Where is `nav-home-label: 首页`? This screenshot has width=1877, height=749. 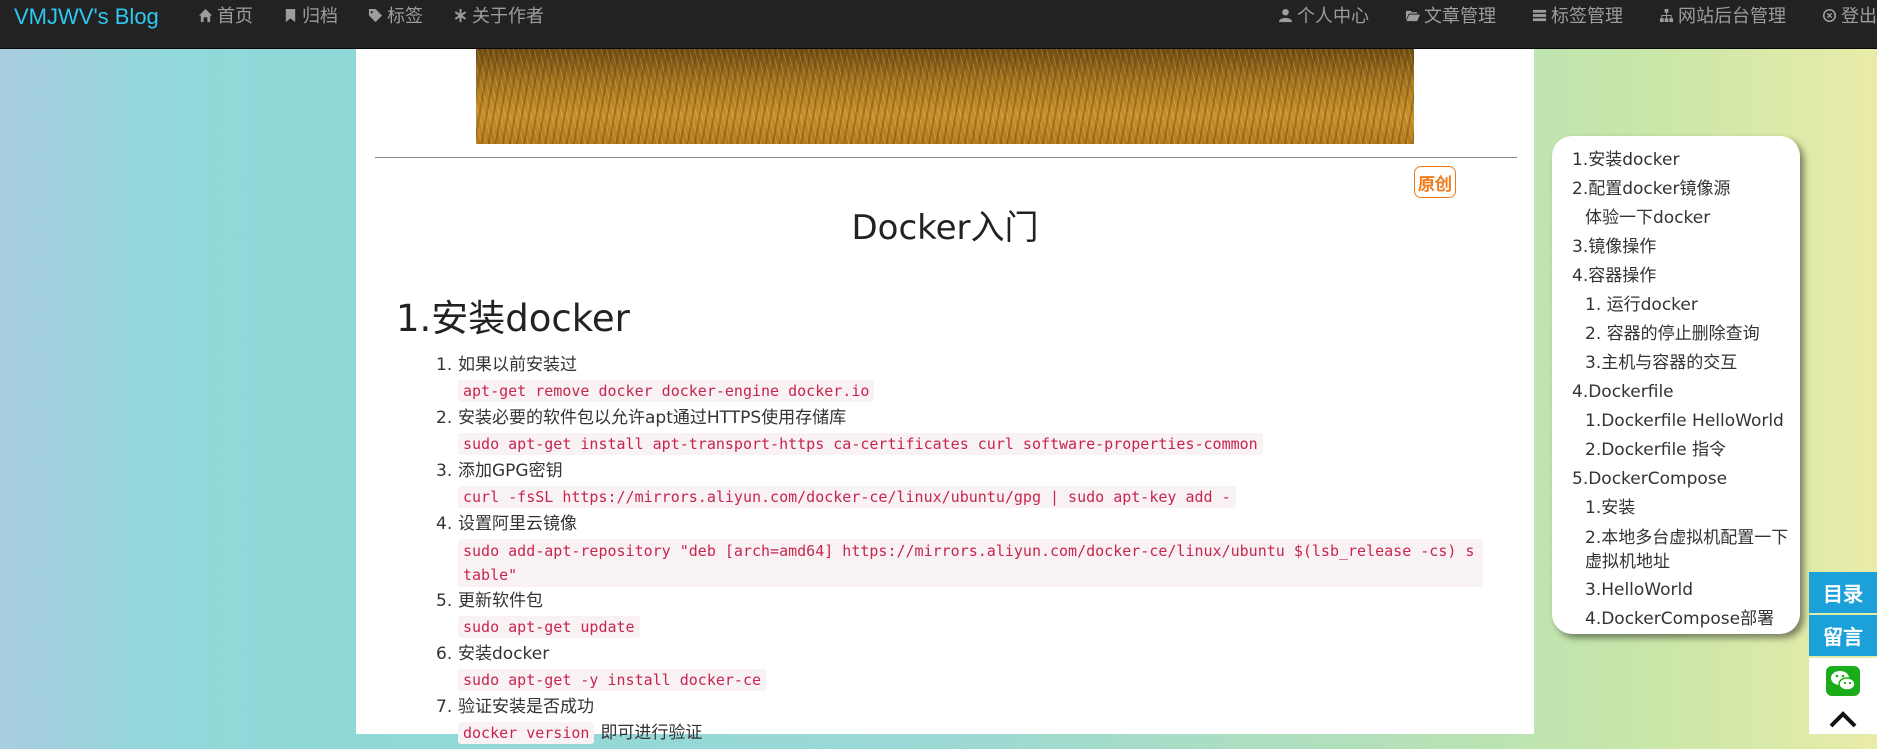
nav-home-label: 首页 is located at coordinates (235, 16).